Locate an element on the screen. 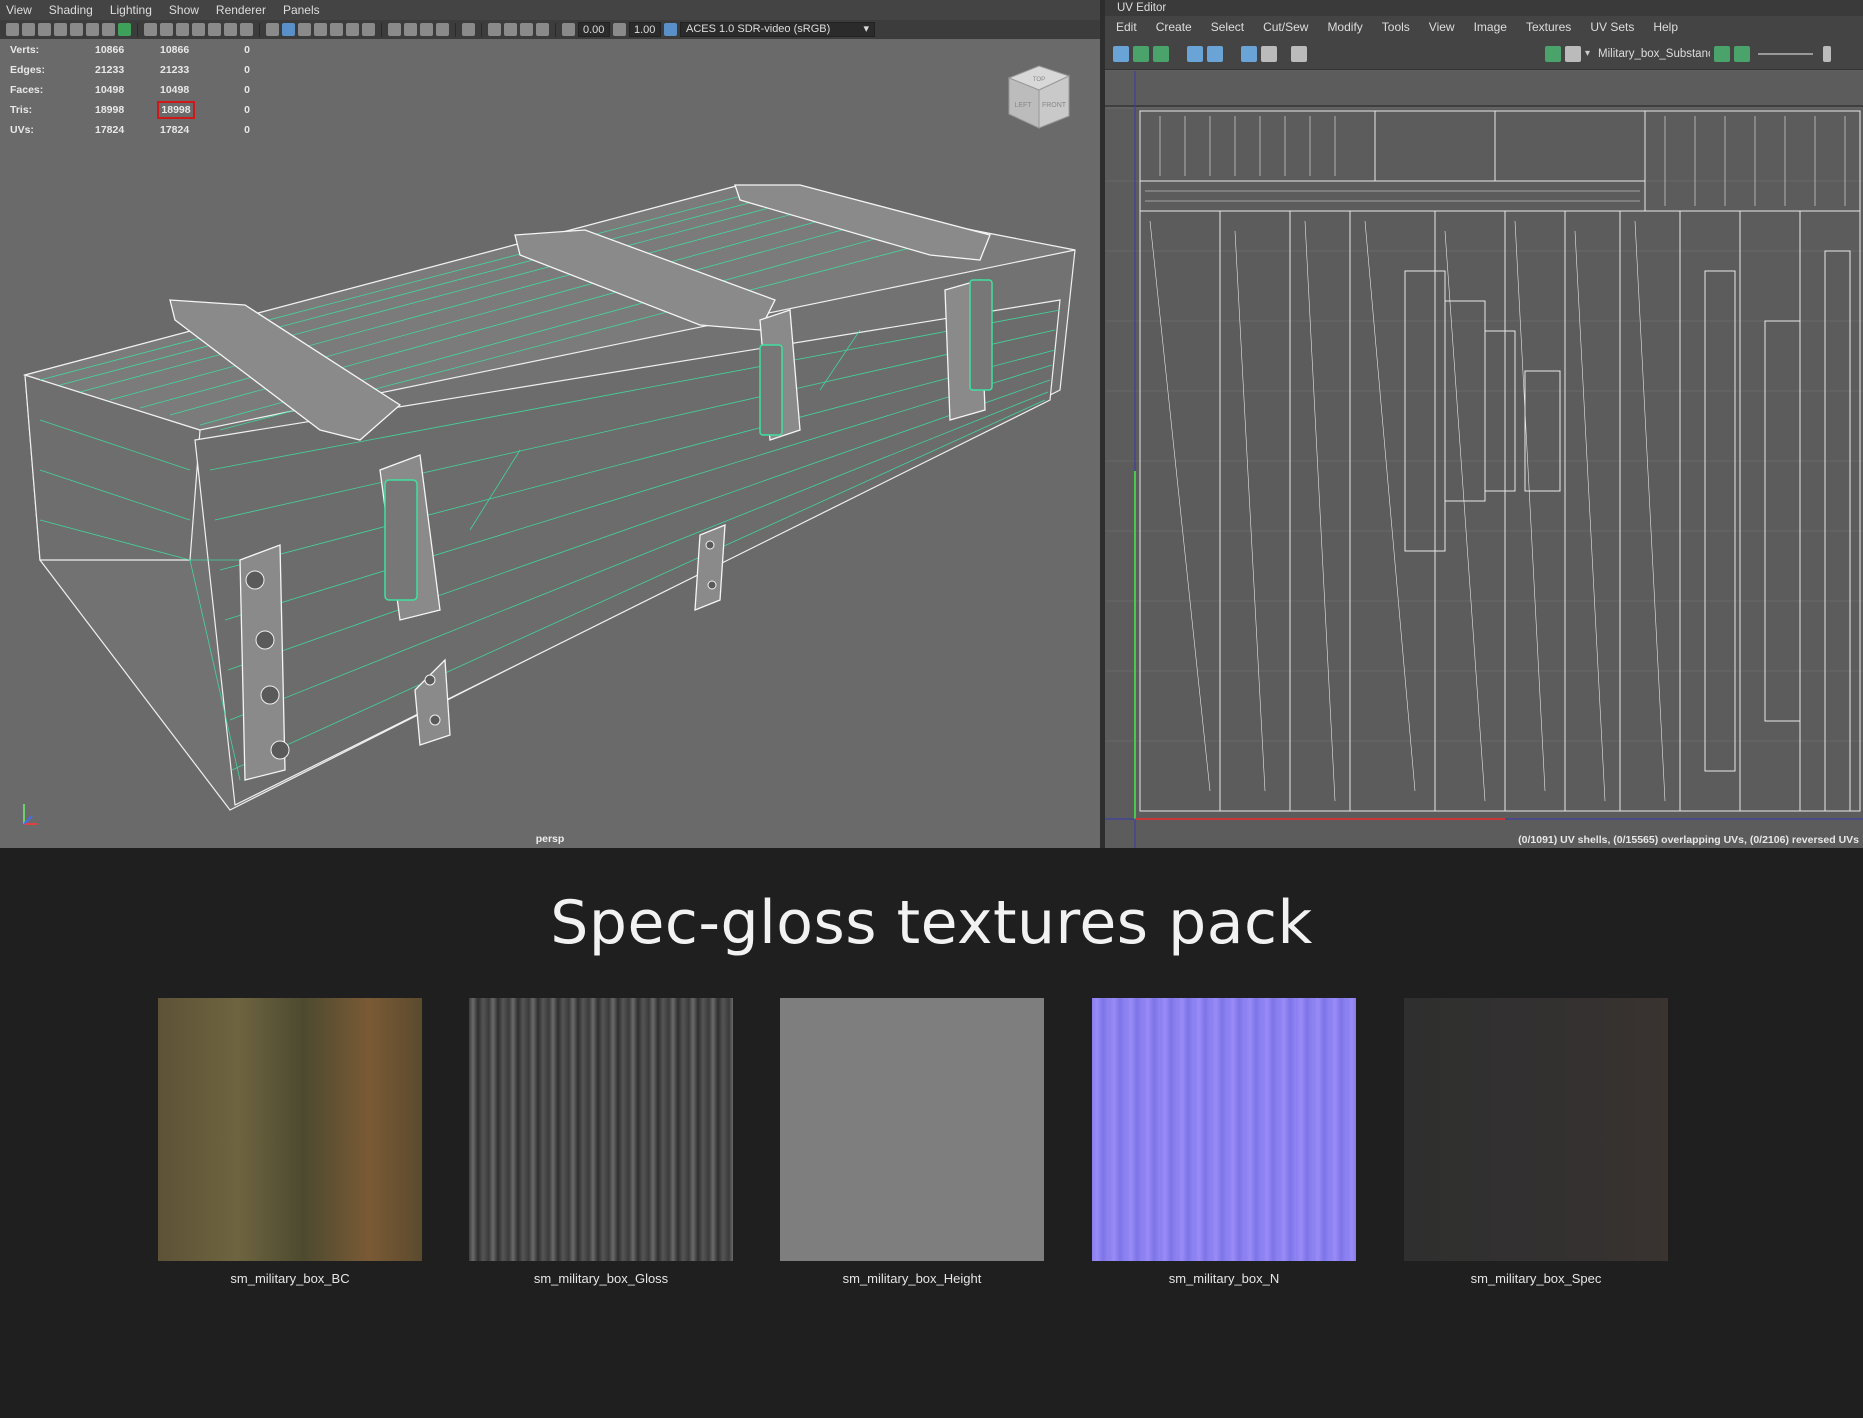  uv-shell-icon is located at coordinates (1141, 53).